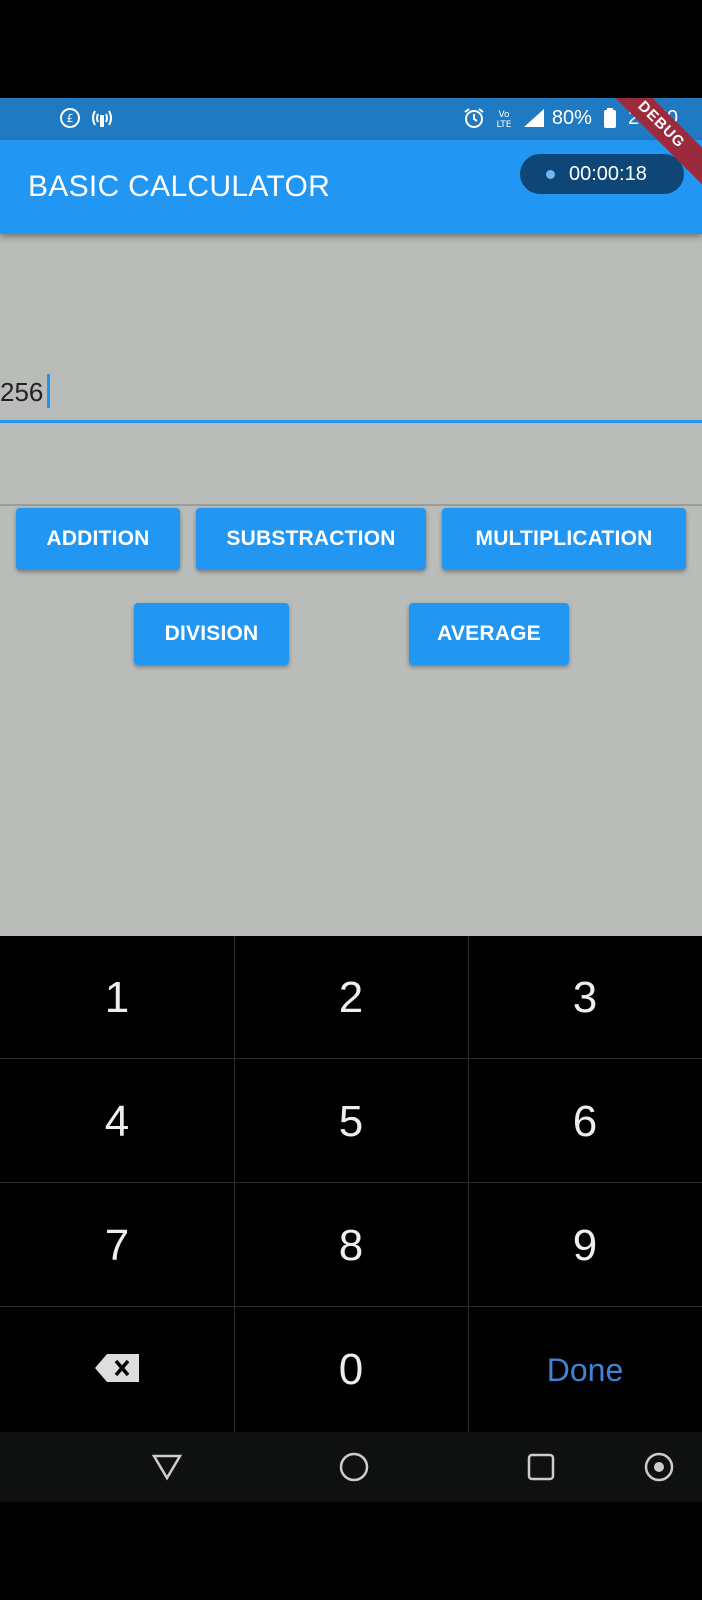 The image size is (702, 1600). What do you see at coordinates (351, 187) in the screenshot?
I see `app-bar: BASIC CALCULATOR 00:00:18` at bounding box center [351, 187].